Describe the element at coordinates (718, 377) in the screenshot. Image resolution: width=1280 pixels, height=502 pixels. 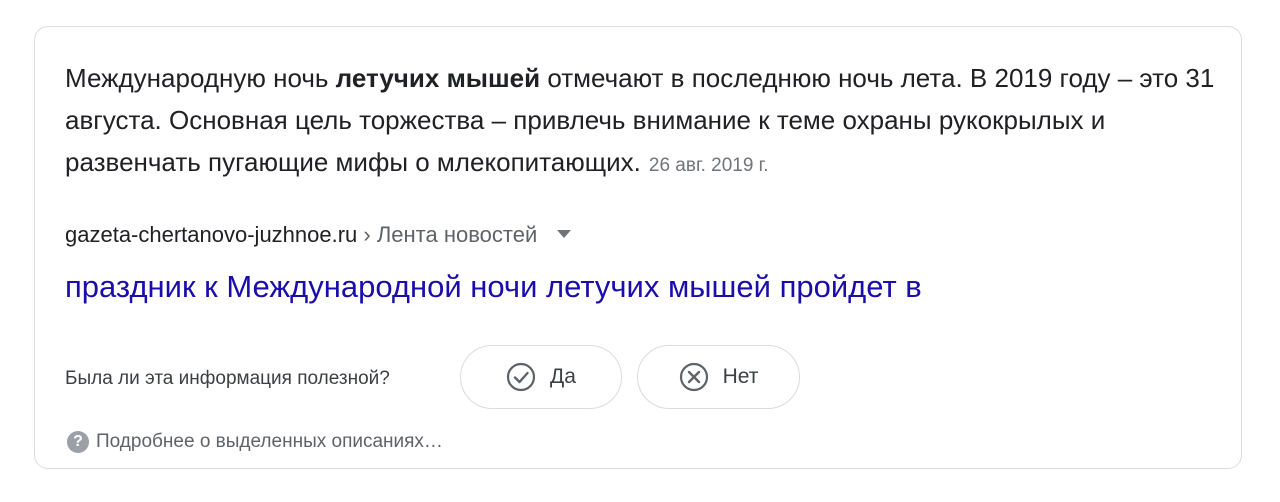
I see `feedback-no-button: Нет` at that location.